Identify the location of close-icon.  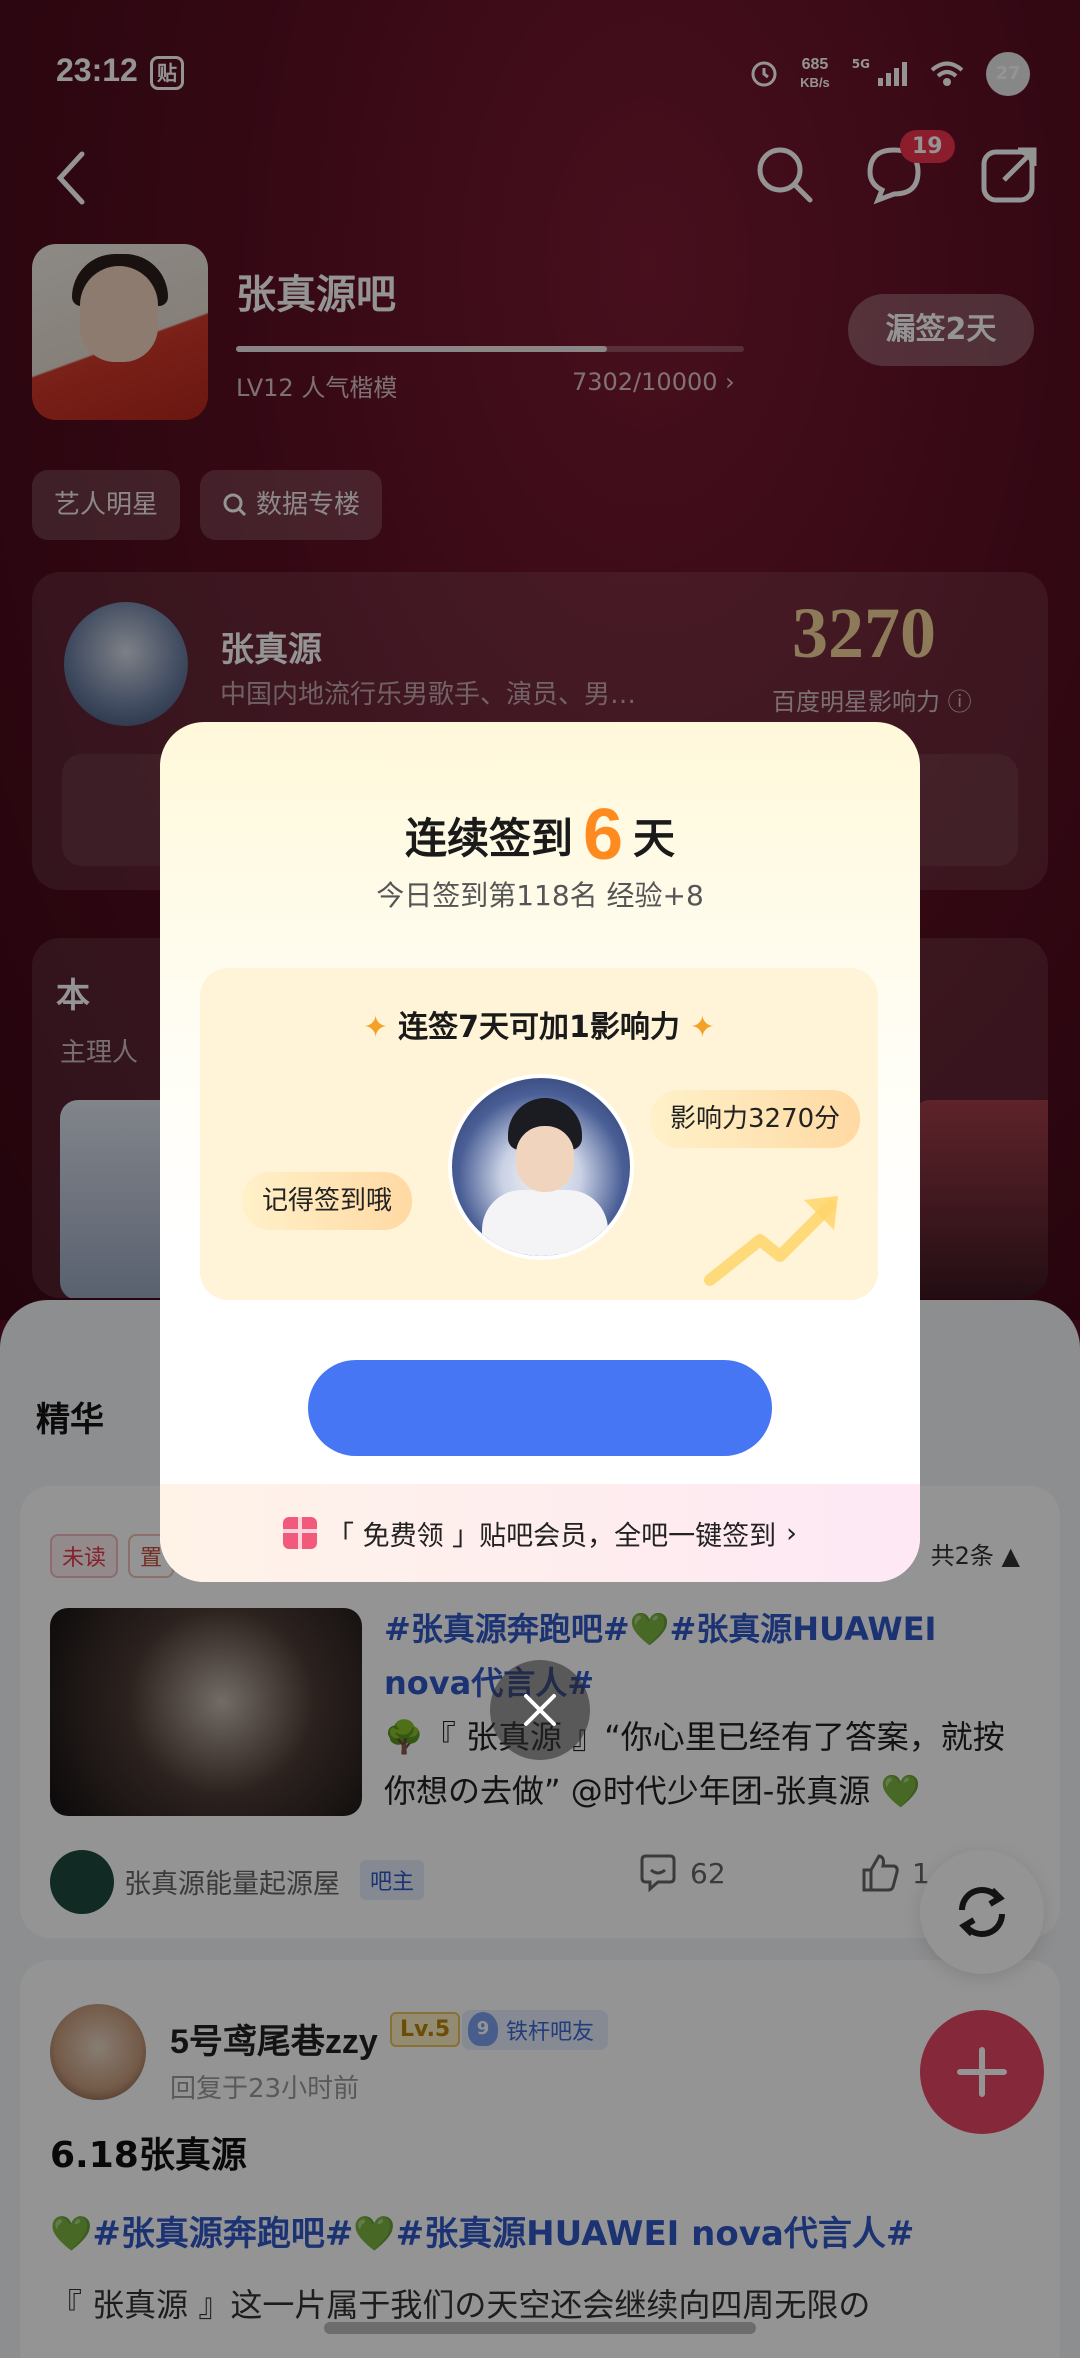
(540, 1710).